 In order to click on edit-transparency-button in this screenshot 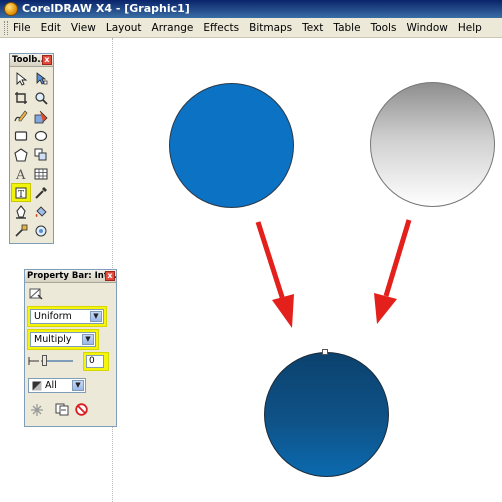, I will do `click(36, 295)`.